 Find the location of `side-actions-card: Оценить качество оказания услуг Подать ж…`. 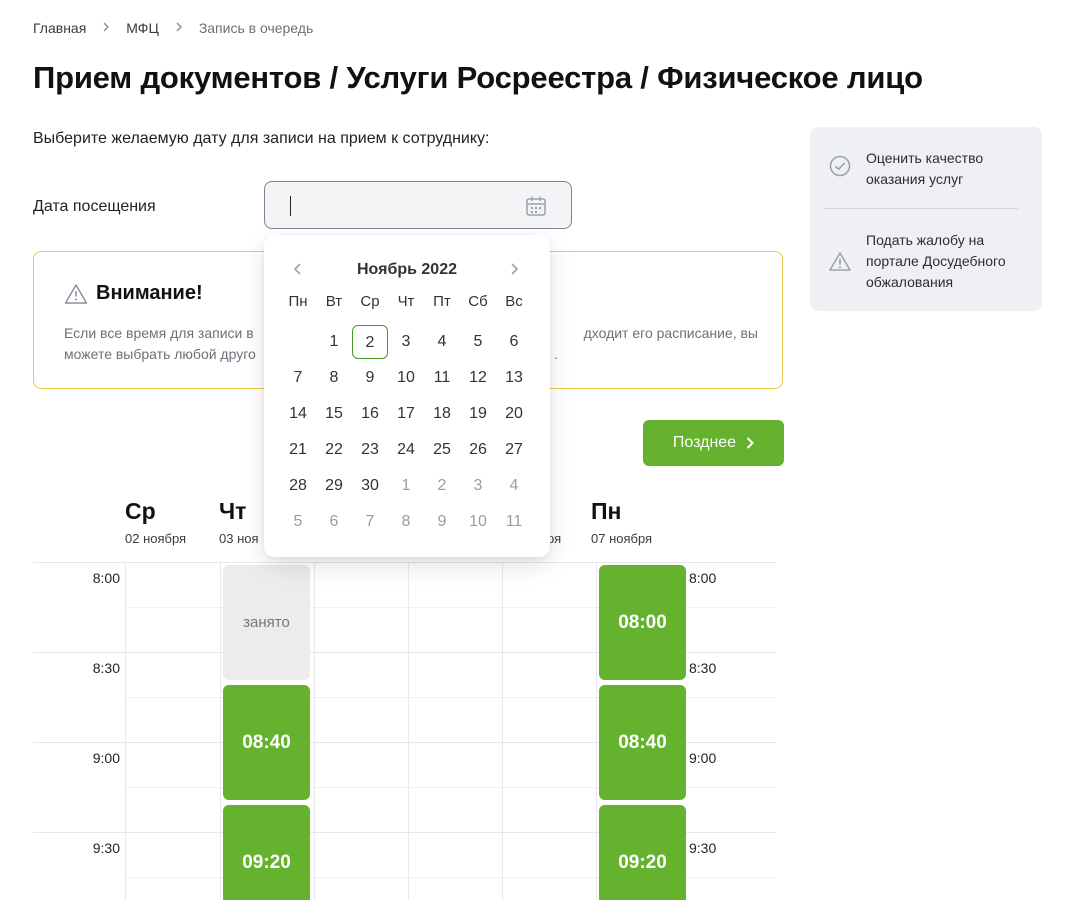

side-actions-card: Оценить качество оказания услуг Подать ж… is located at coordinates (926, 219).